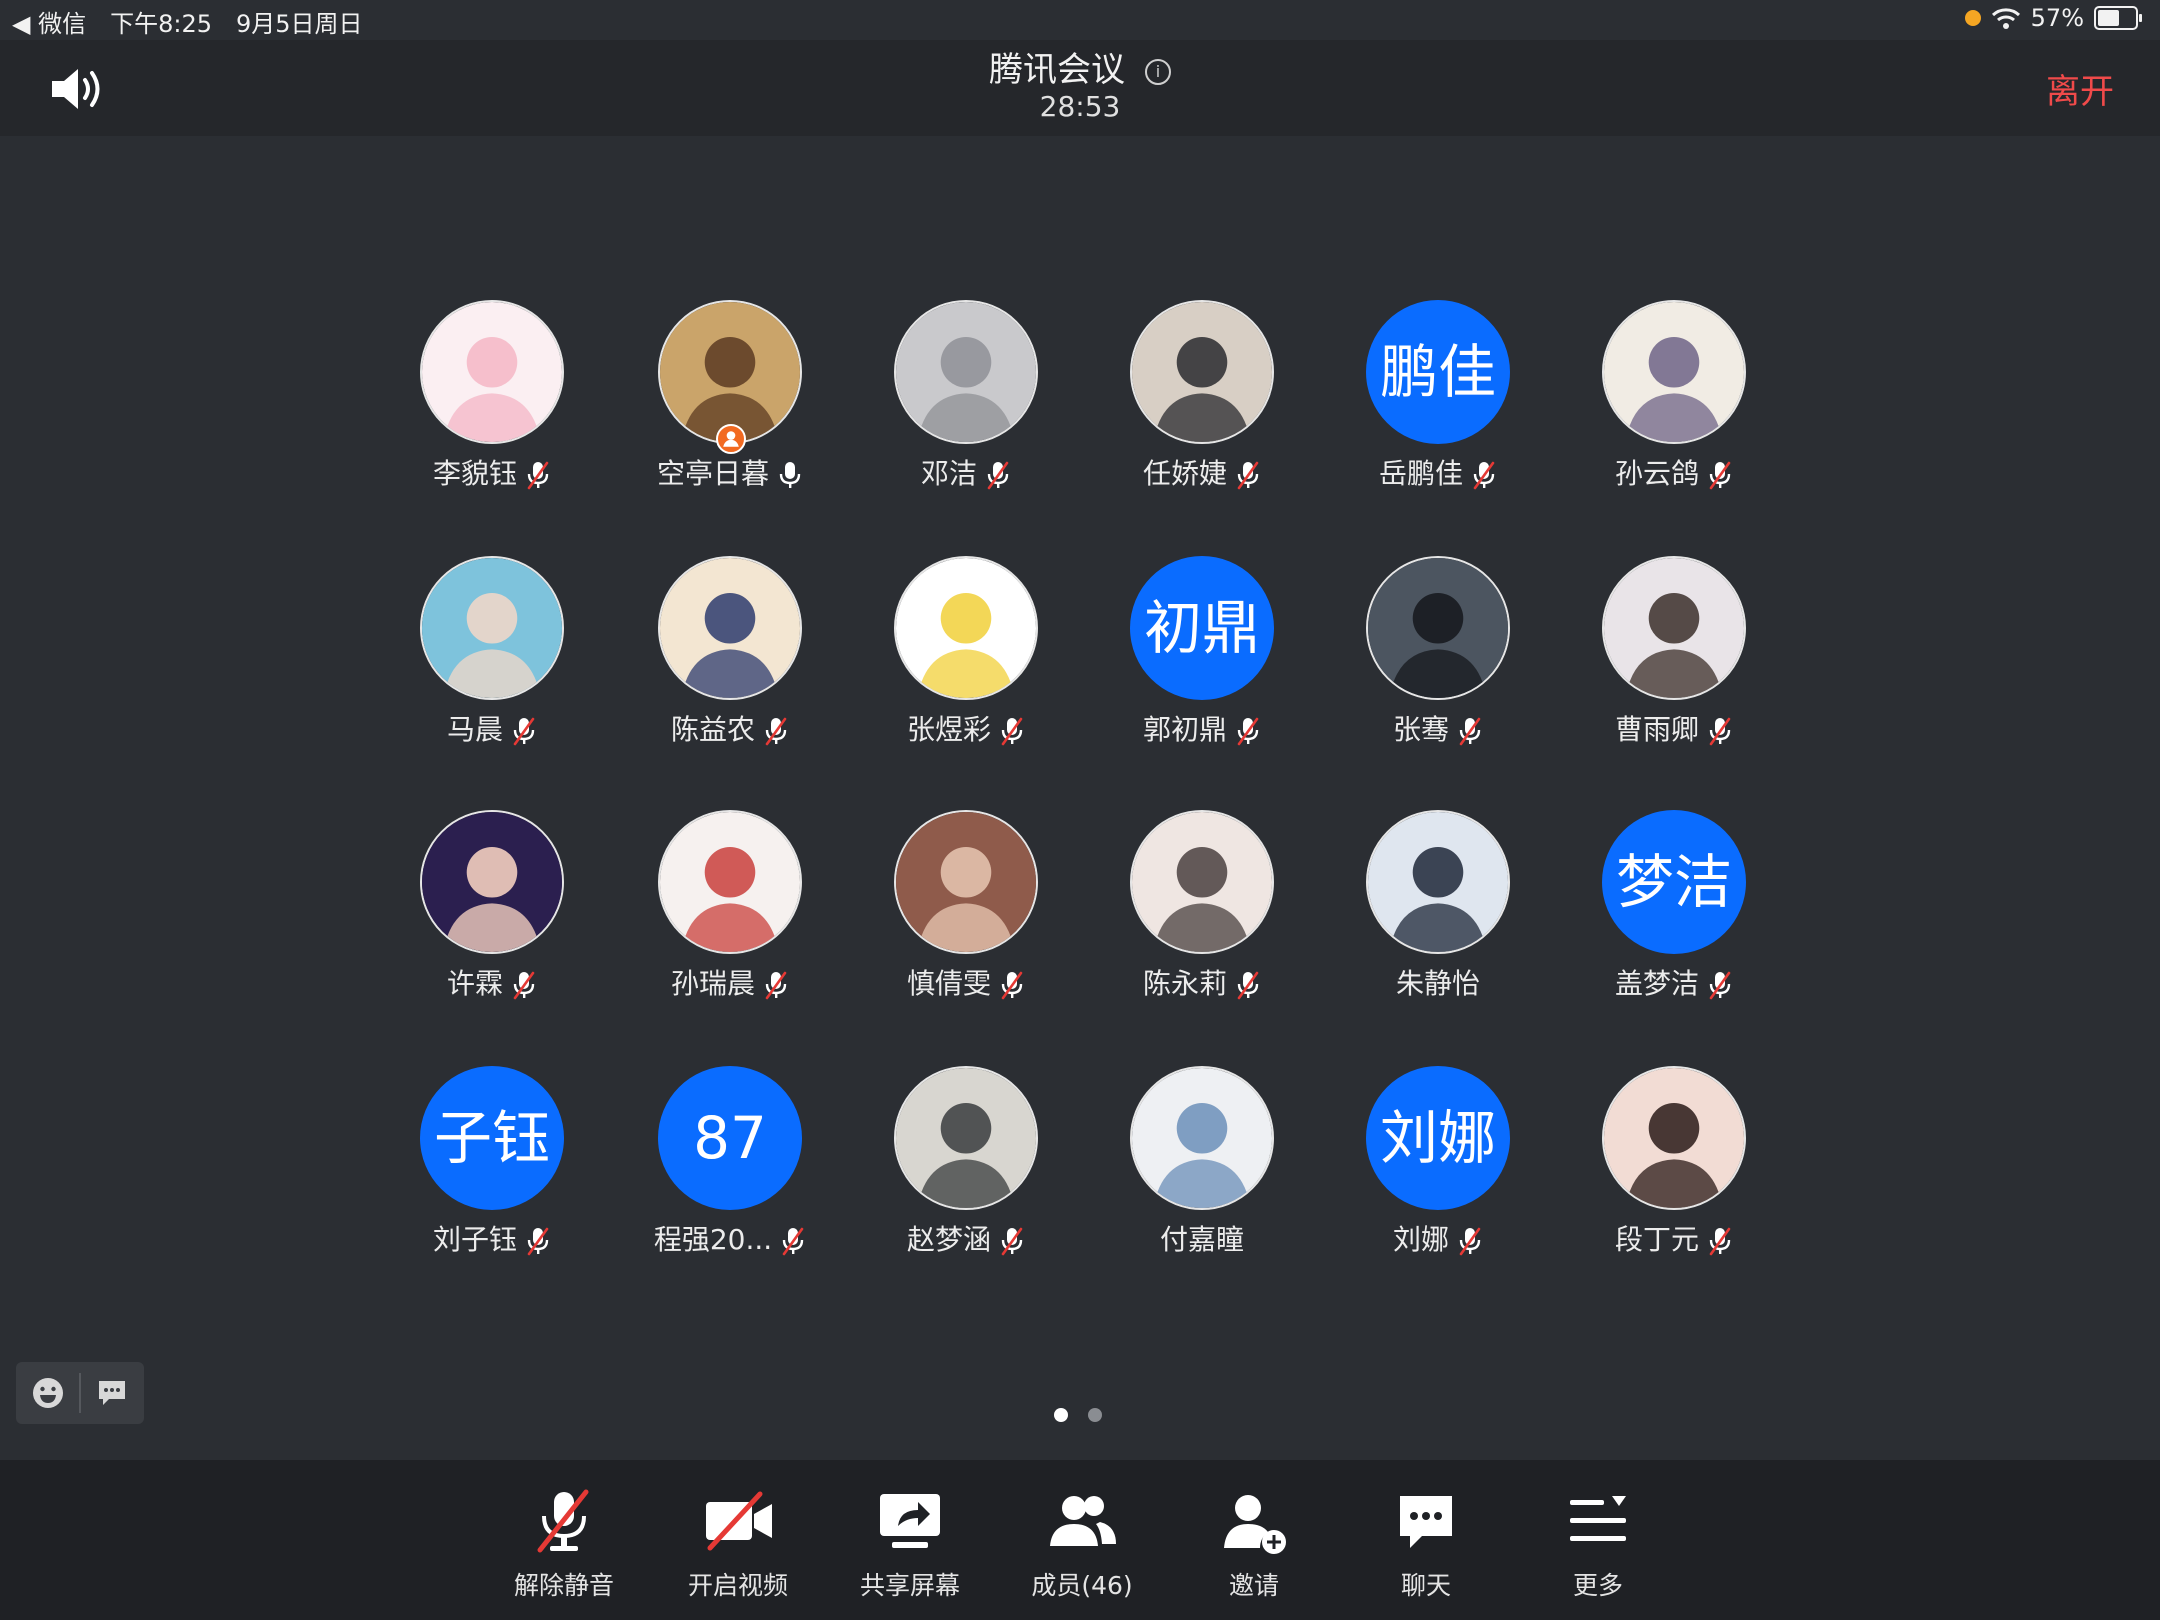 The height and width of the screenshot is (1620, 2160). Describe the element at coordinates (1202, 400) in the screenshot. I see `participant-tile: 任娇婕` at that location.